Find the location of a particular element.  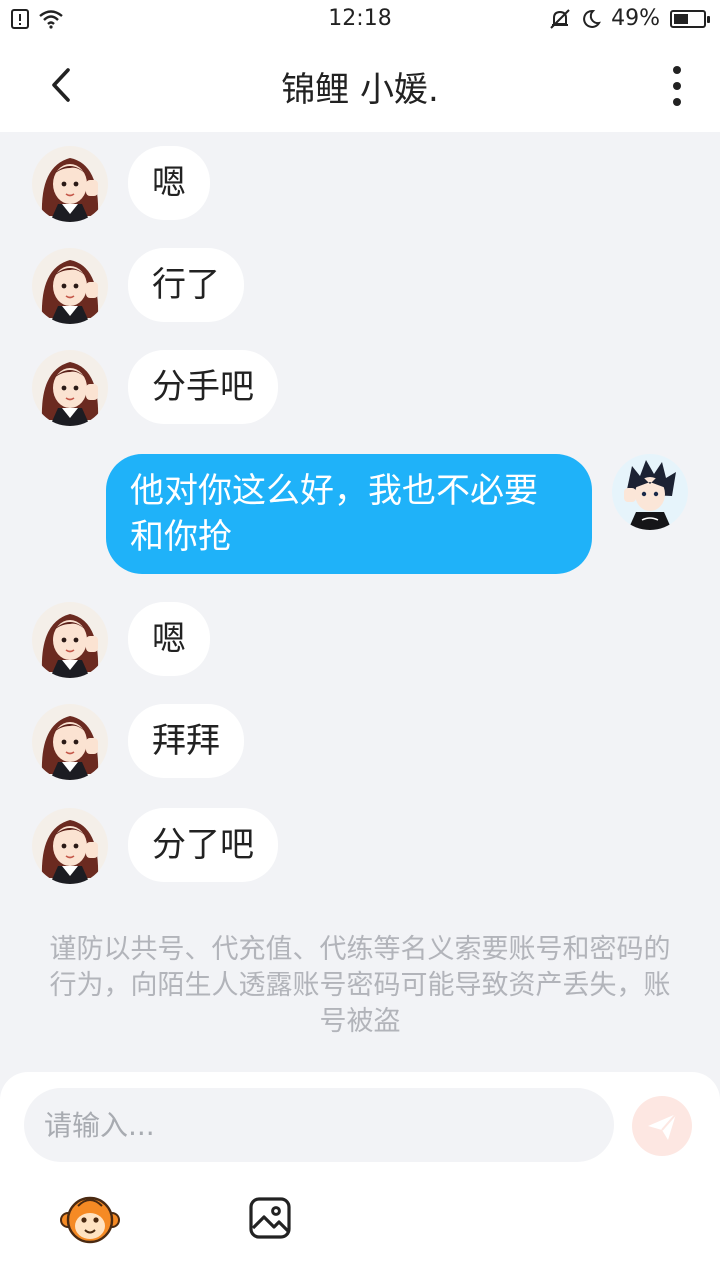

battery-icon is located at coordinates (690, 18).